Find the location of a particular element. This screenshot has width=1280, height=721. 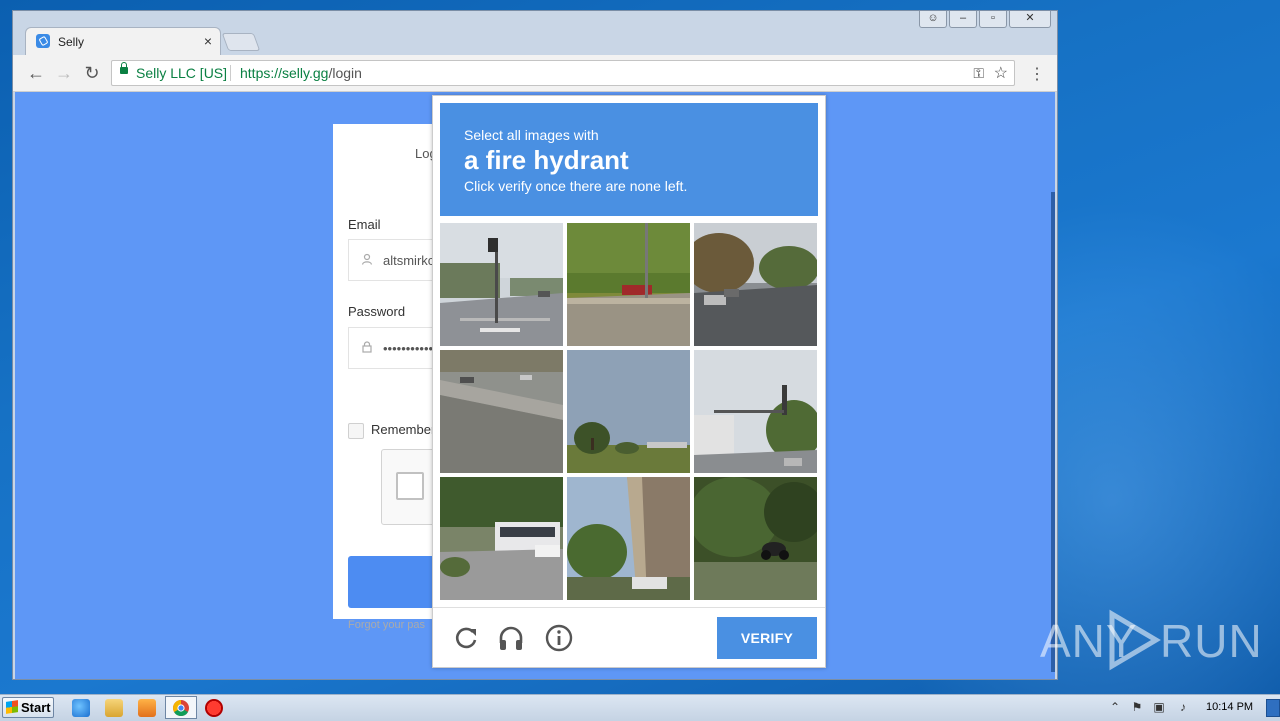

browser-tab: Selly × is located at coordinates (123, 41).